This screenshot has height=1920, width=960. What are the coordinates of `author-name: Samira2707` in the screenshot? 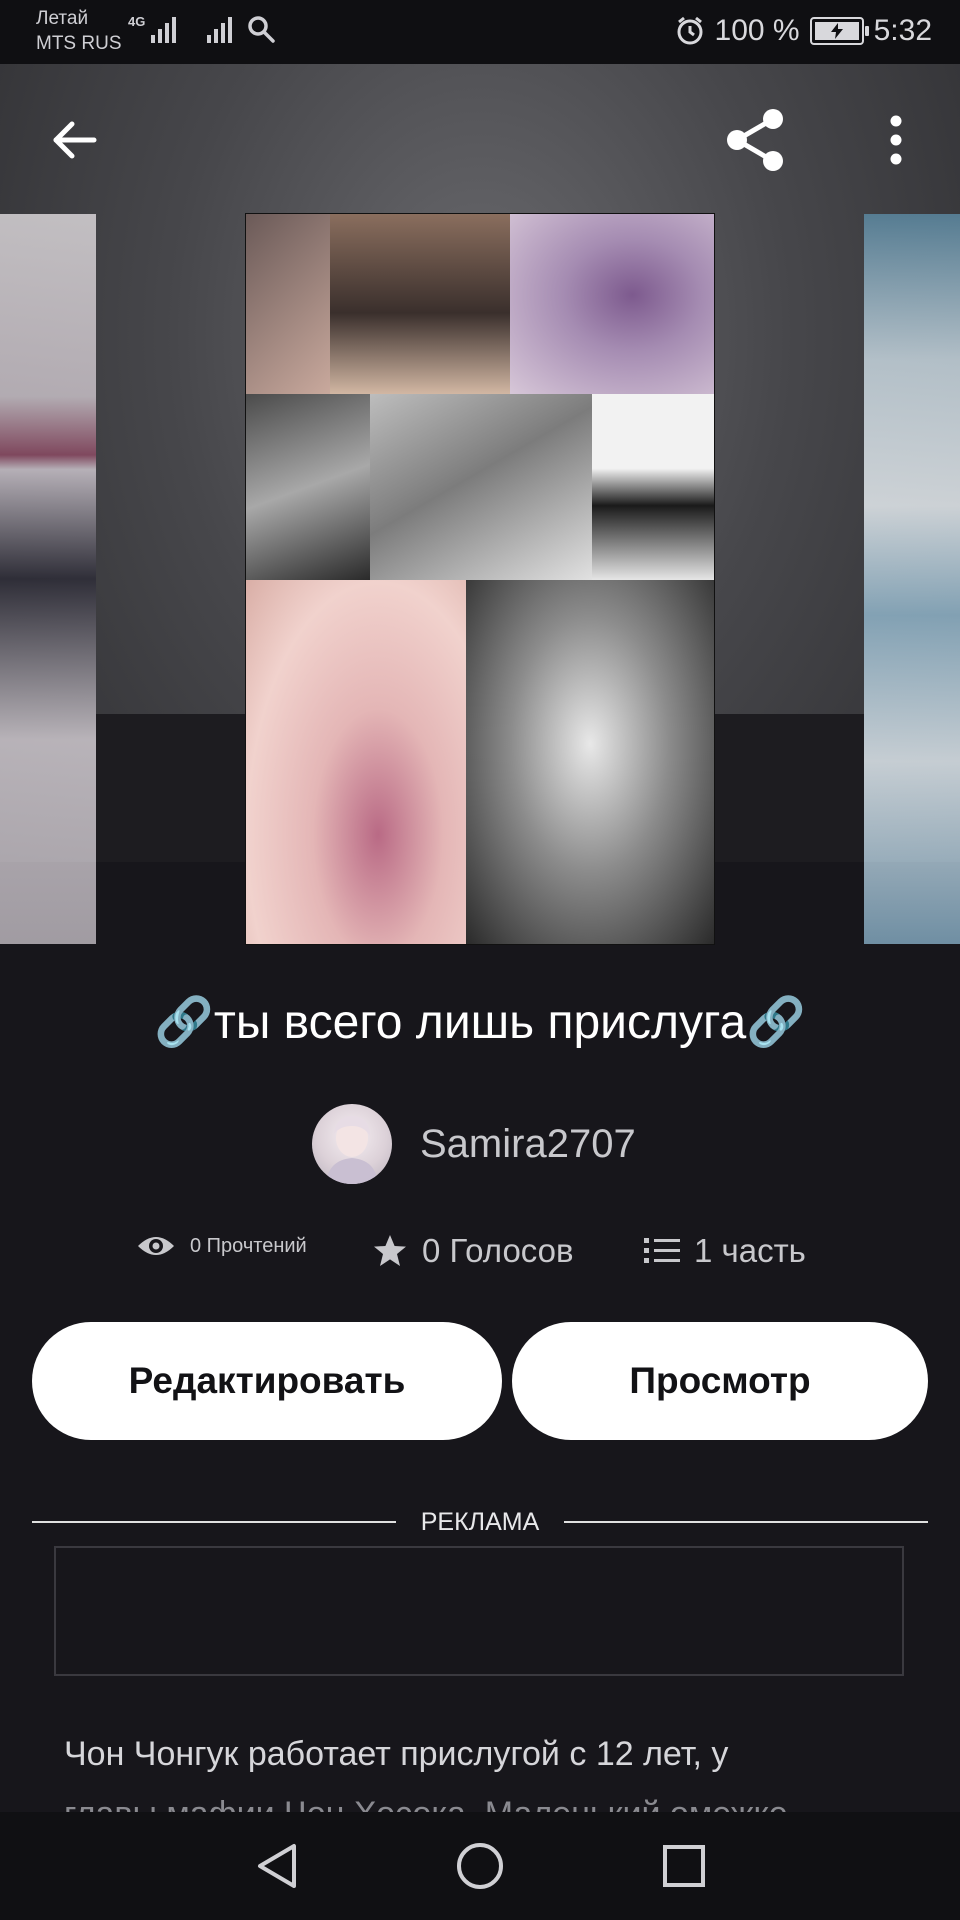 It's located at (528, 1144).